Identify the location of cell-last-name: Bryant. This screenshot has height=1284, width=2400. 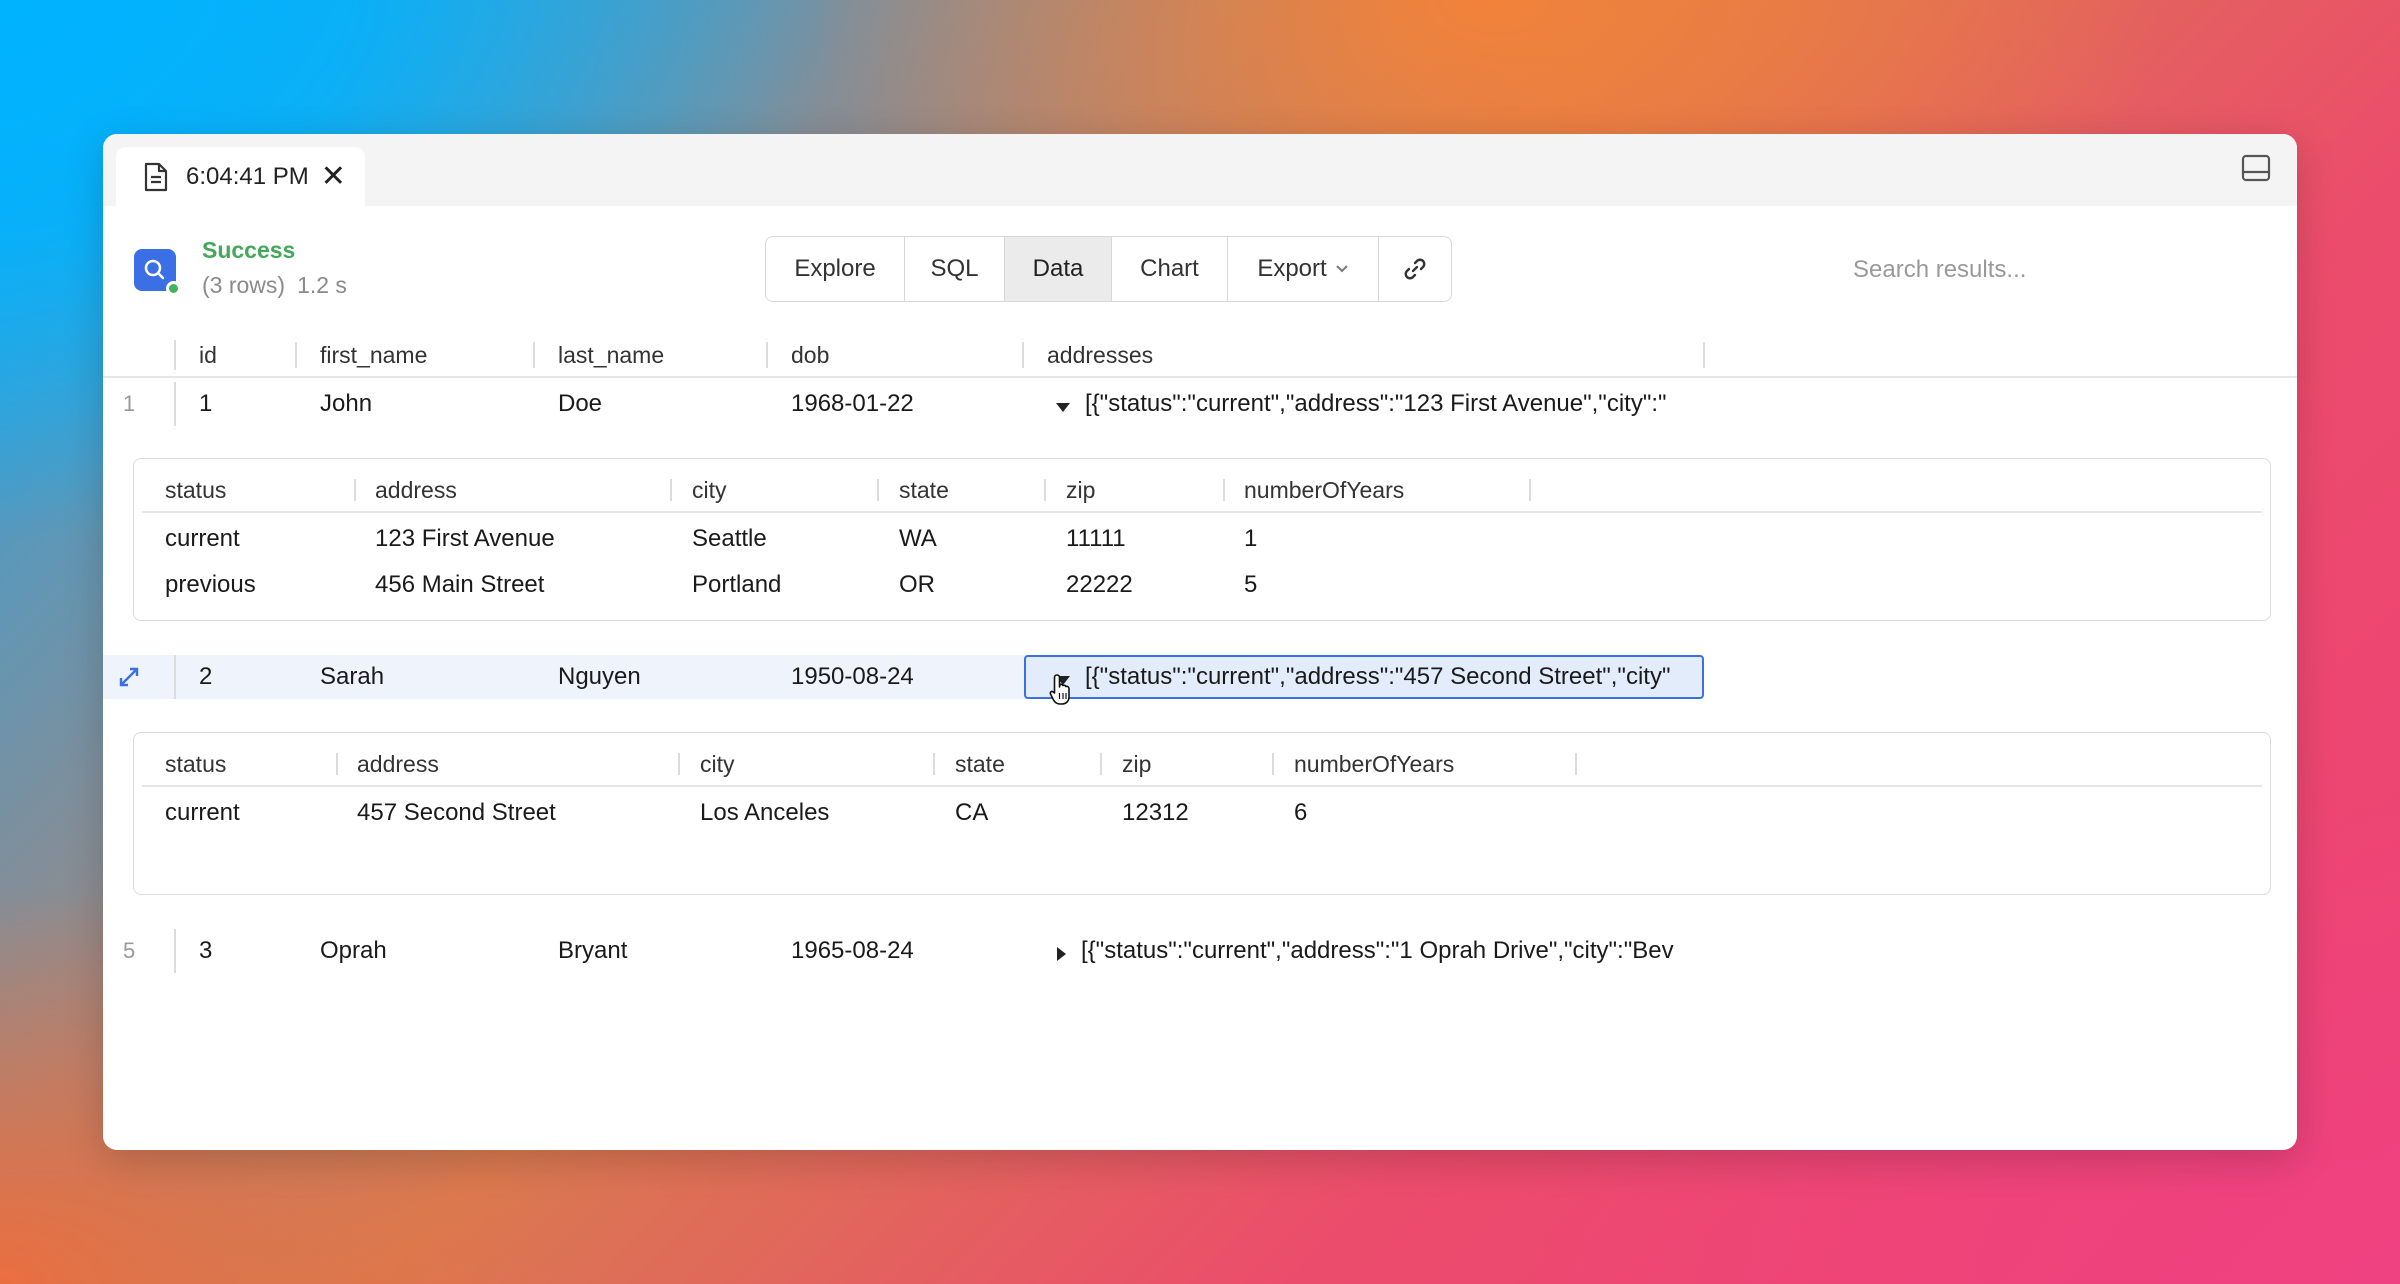
(592, 951).